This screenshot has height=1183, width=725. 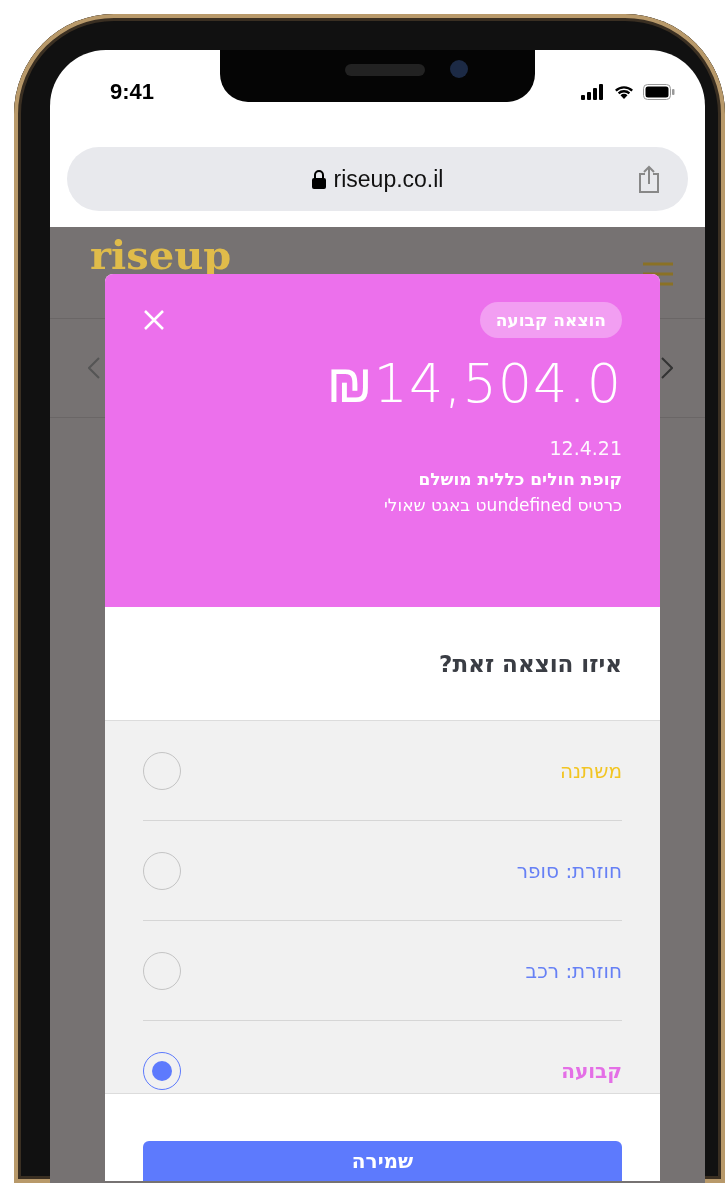 What do you see at coordinates (388, 179) in the screenshot?
I see `url-text: riseup.co.il` at bounding box center [388, 179].